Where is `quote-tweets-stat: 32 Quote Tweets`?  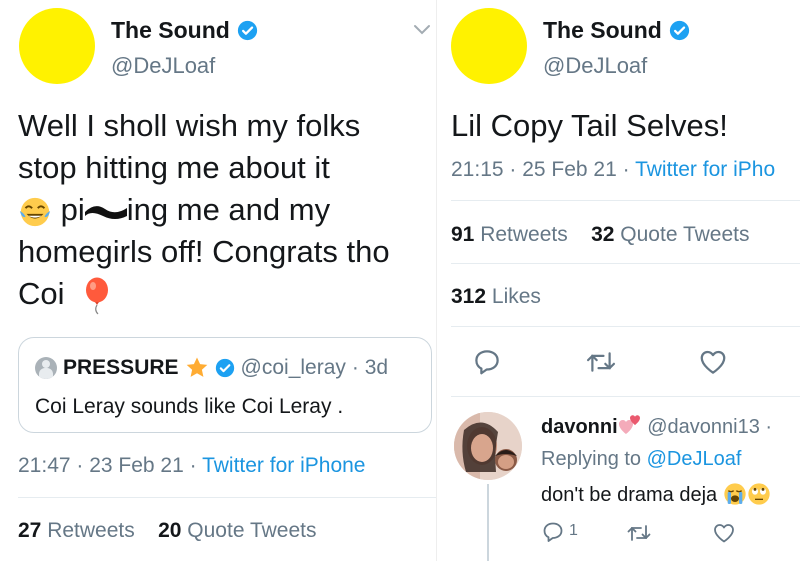
quote-tweets-stat: 32 Quote Tweets is located at coordinates (670, 234).